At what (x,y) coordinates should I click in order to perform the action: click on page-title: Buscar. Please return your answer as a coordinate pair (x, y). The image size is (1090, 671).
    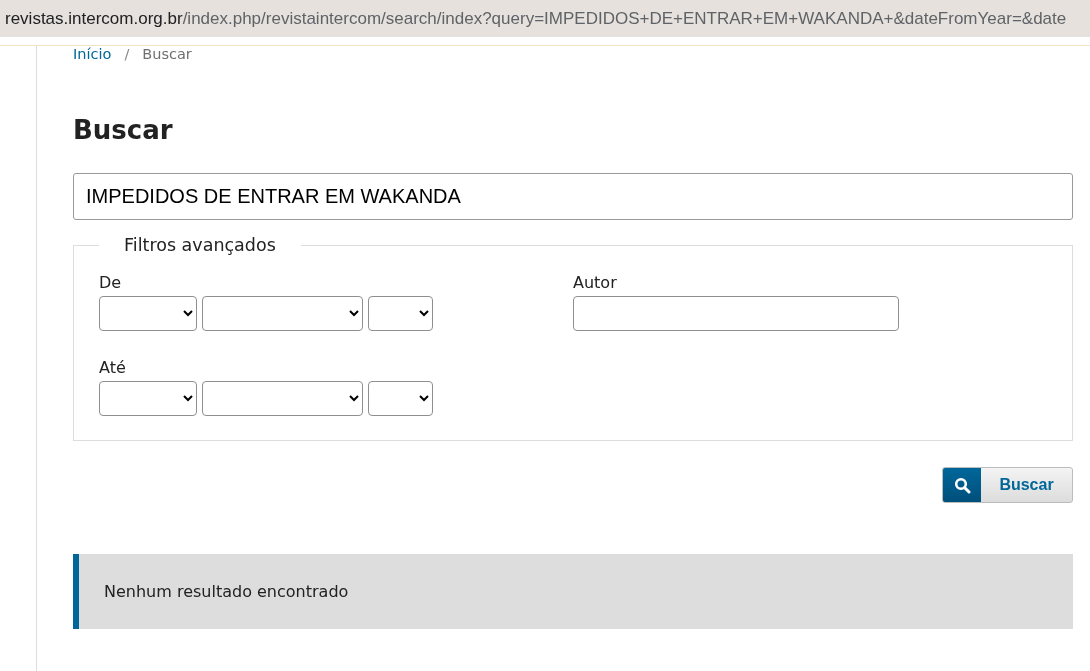
    Looking at the image, I should click on (123, 130).